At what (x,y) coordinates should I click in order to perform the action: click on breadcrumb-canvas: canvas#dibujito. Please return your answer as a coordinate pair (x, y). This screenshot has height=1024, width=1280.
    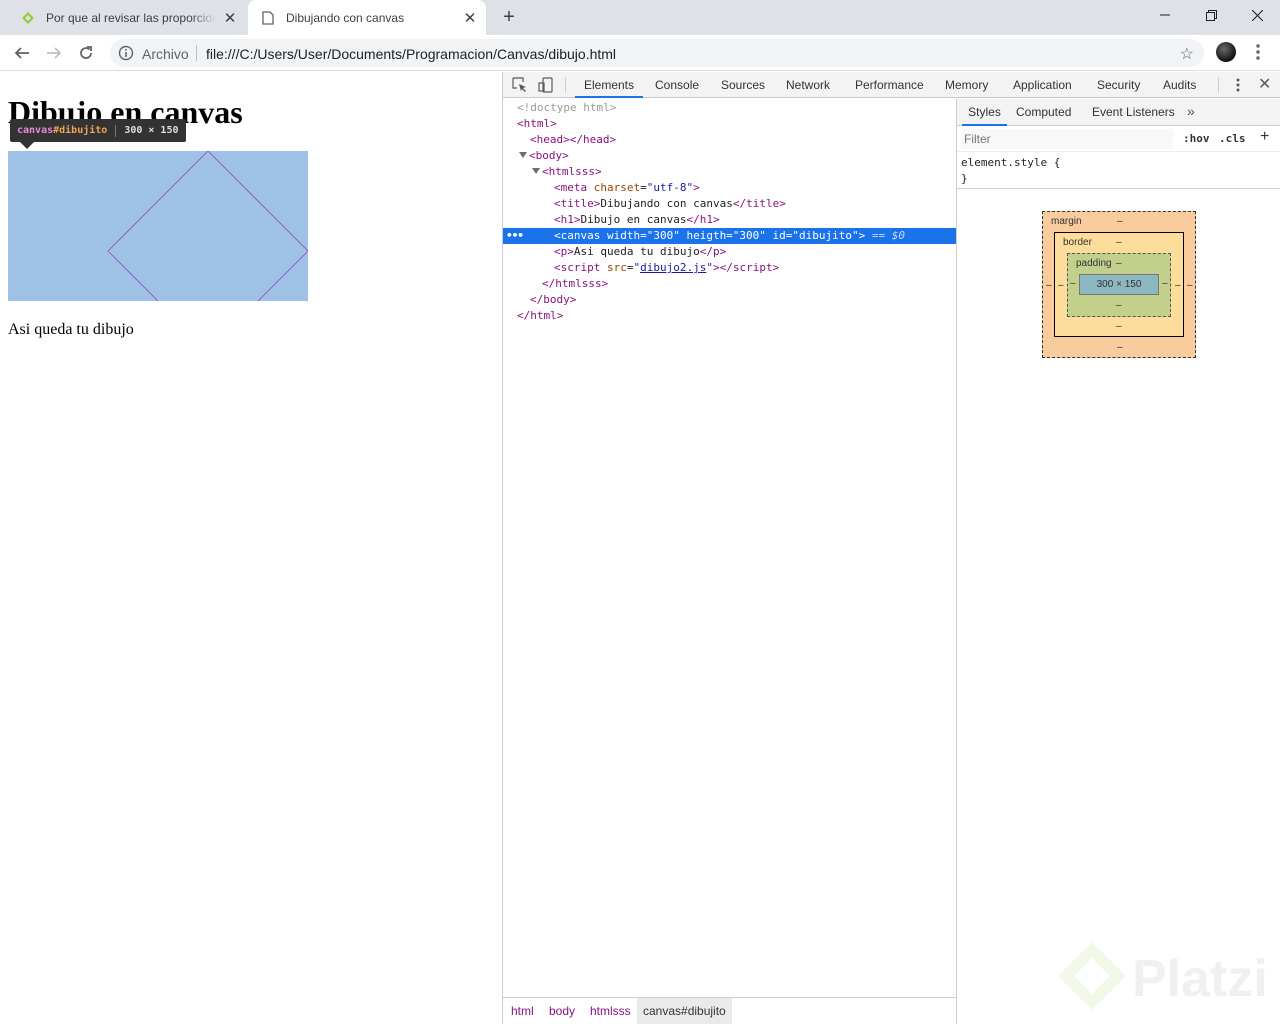
    Looking at the image, I should click on (684, 1011).